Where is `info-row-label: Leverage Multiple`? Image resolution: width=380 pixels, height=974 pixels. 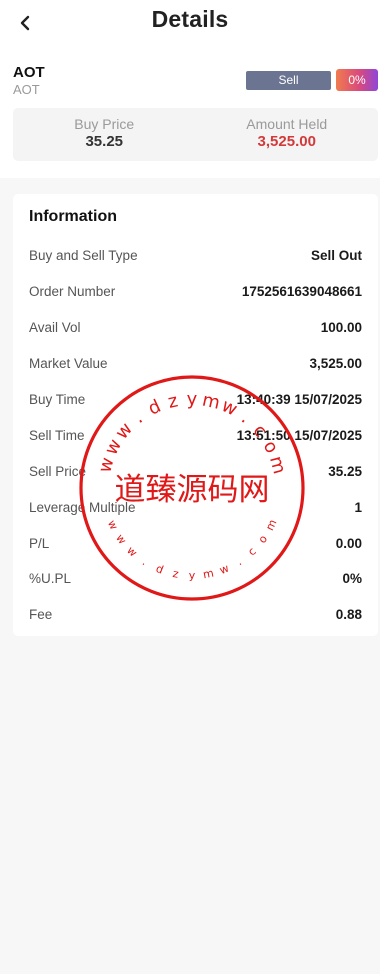 info-row-label: Leverage Multiple is located at coordinates (82, 507).